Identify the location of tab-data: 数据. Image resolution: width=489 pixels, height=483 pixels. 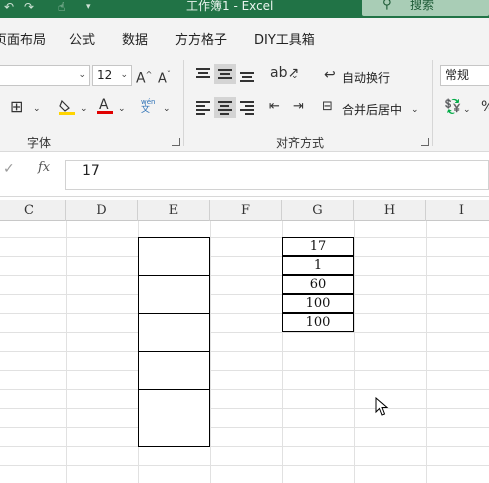
(135, 38).